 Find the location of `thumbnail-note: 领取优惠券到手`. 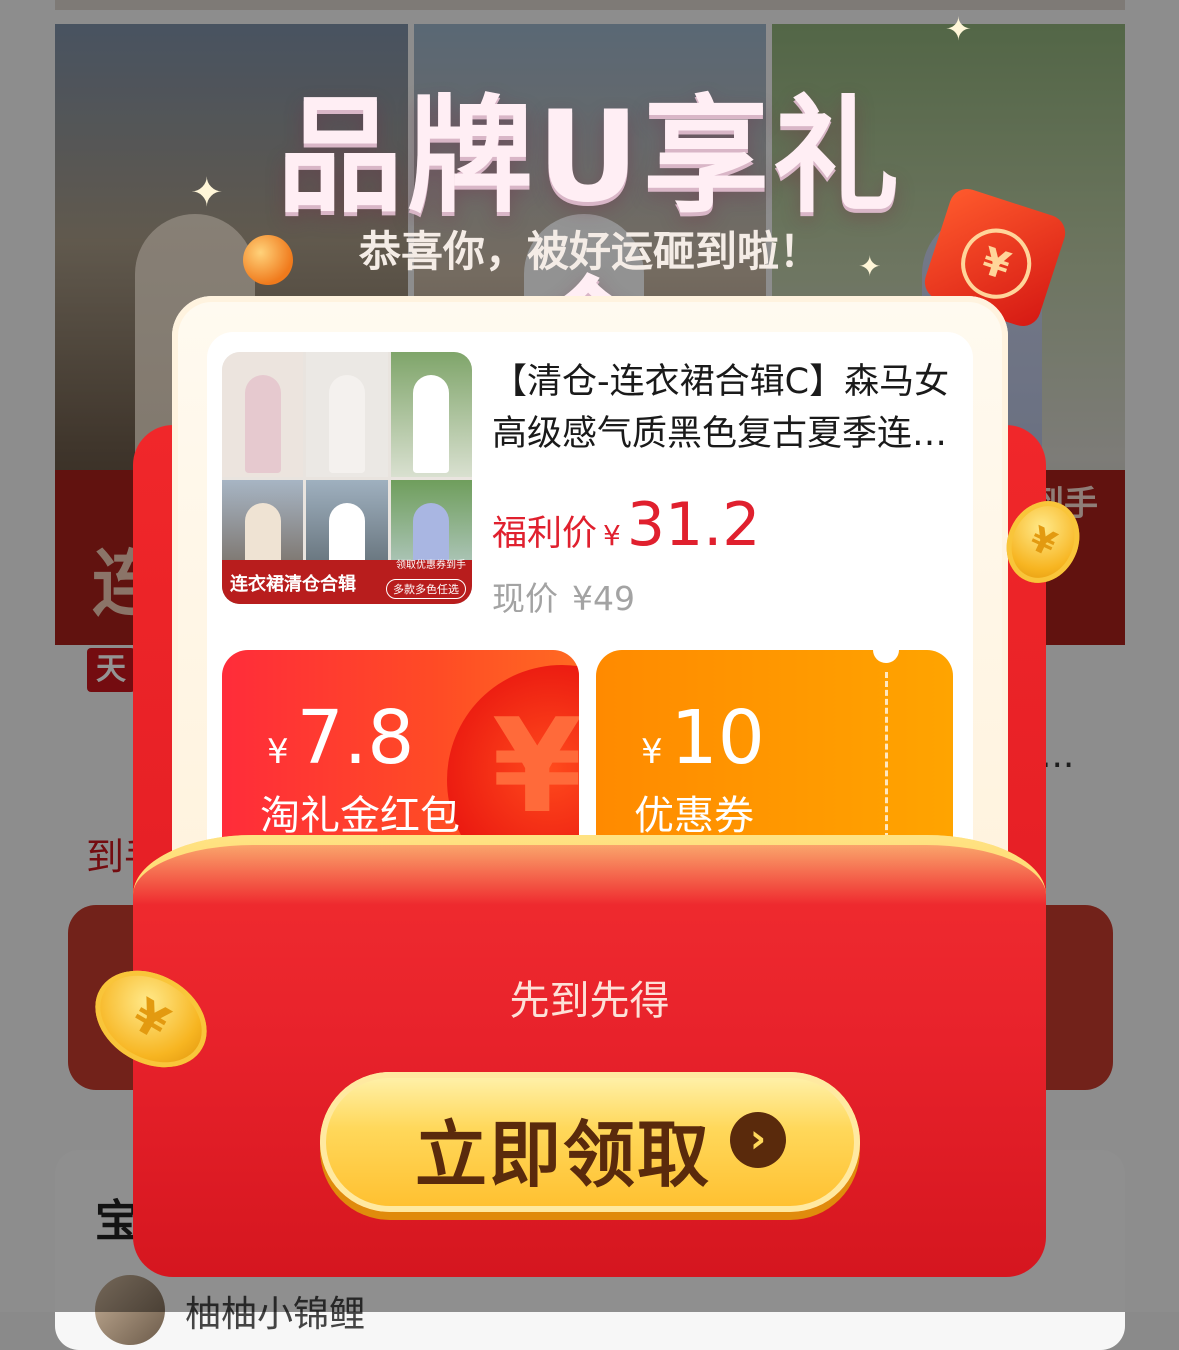

thumbnail-note: 领取优惠券到手 is located at coordinates (431, 565).